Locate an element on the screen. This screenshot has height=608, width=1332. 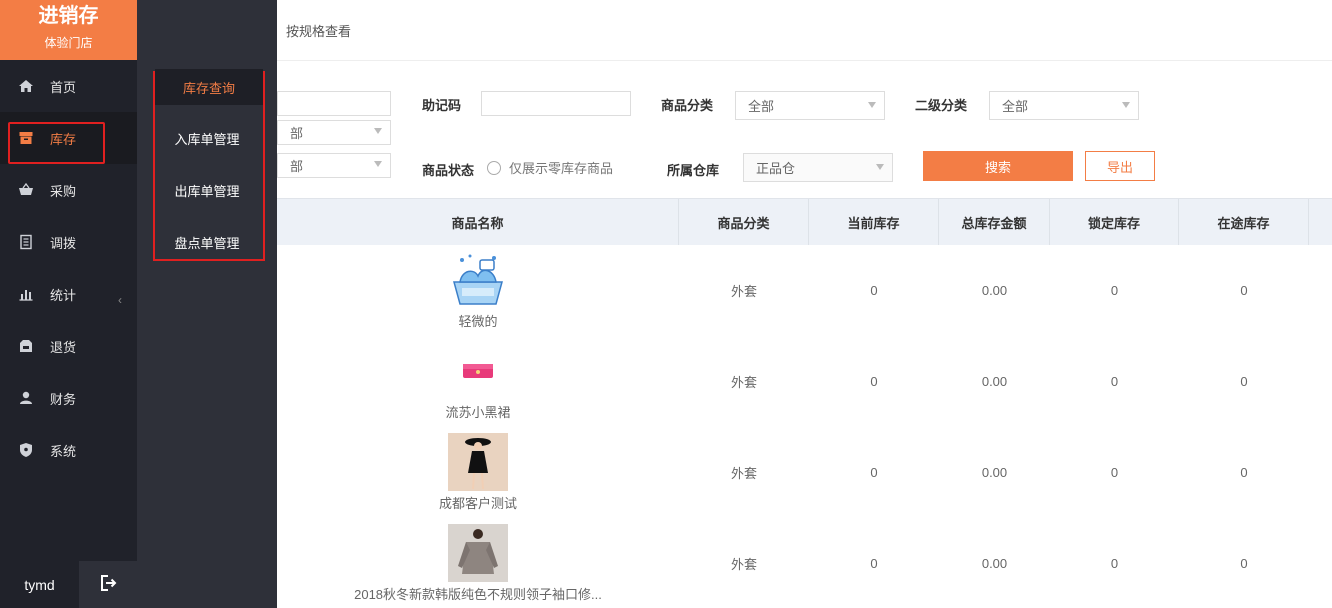
table-row: 成都客户测试 外套 0 0.00 0 0 is located at coordinates (804, 472).